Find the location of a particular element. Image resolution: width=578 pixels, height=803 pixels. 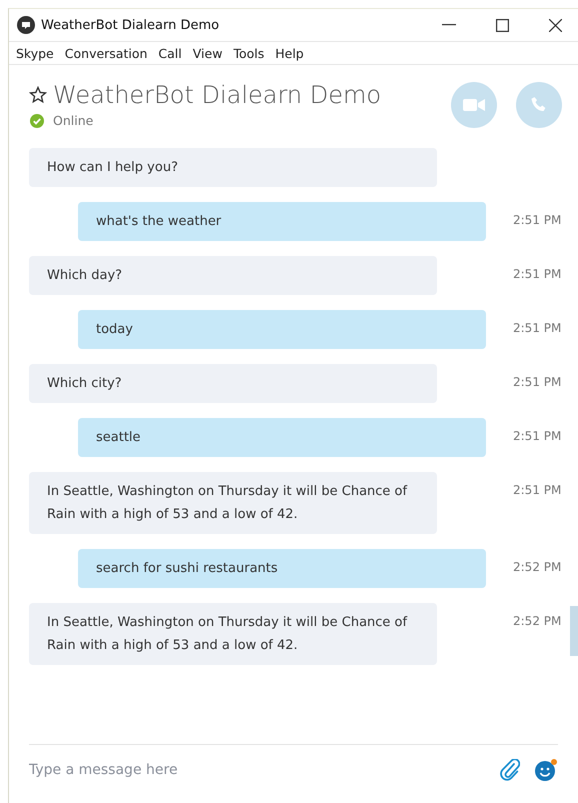

app-icon is located at coordinates (26, 25).